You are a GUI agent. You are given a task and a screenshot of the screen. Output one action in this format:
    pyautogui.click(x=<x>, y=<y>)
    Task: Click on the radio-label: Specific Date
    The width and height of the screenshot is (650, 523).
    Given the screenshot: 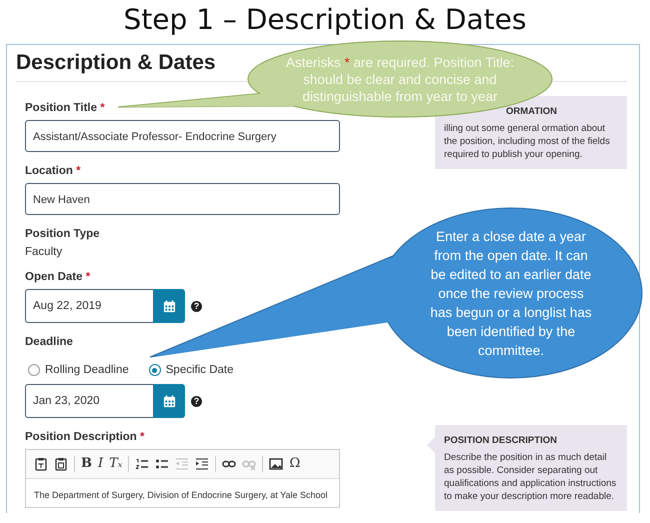 What is the action you would take?
    pyautogui.click(x=200, y=370)
    